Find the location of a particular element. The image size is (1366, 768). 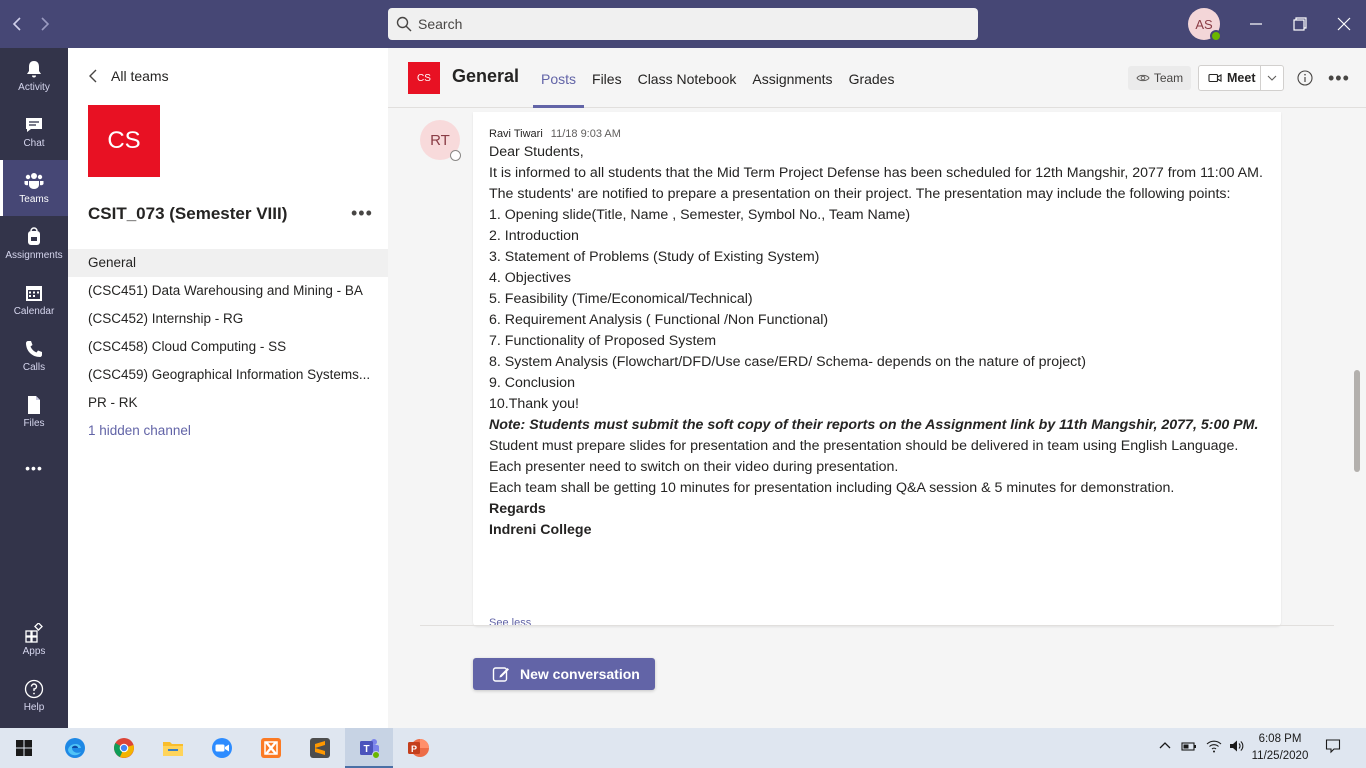

windows-start-icon is located at coordinates (24, 748).